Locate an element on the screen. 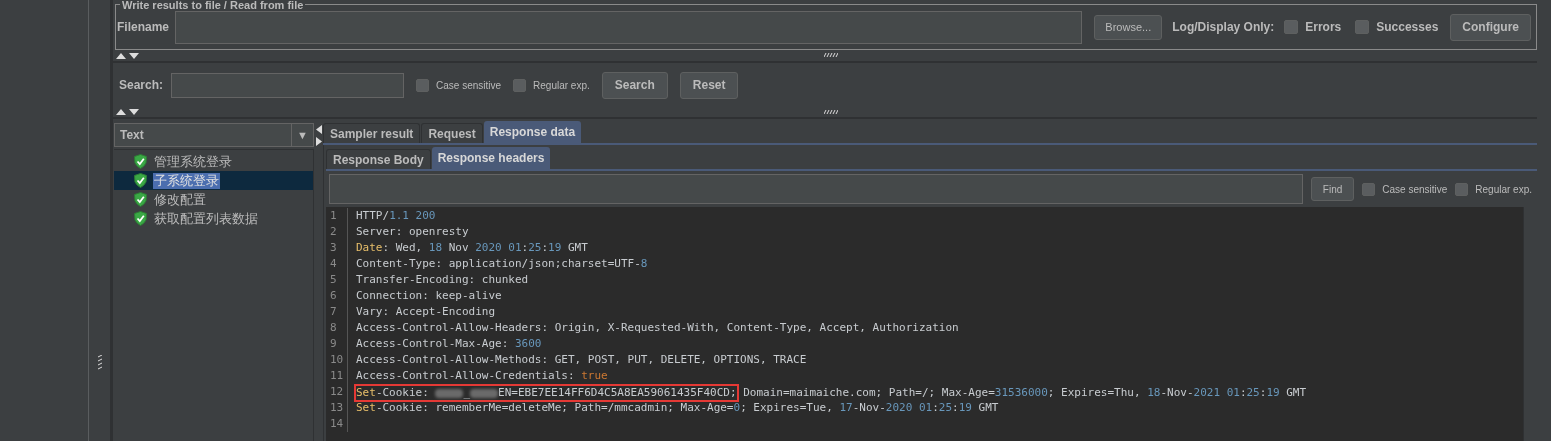 The width and height of the screenshot is (1551, 441). code-line: Access-Control-Max-Age: 3600 is located at coordinates (449, 344).